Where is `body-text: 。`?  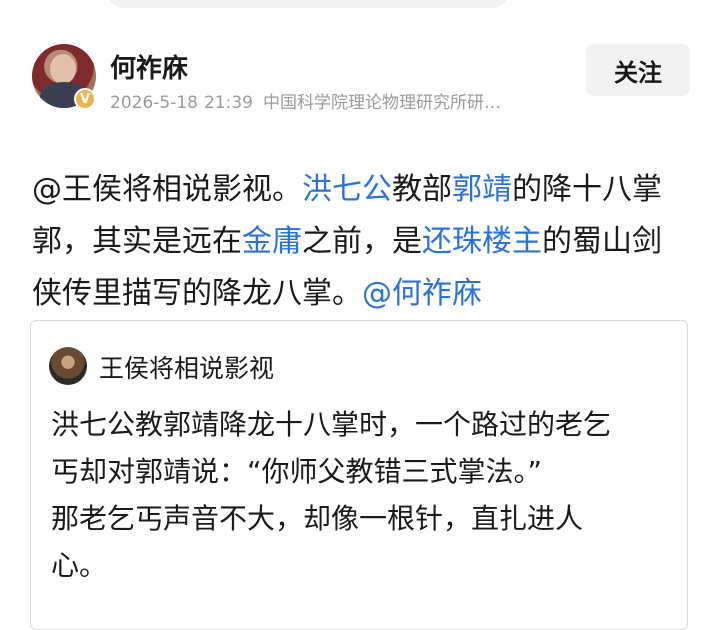 body-text: 。 is located at coordinates (287, 189).